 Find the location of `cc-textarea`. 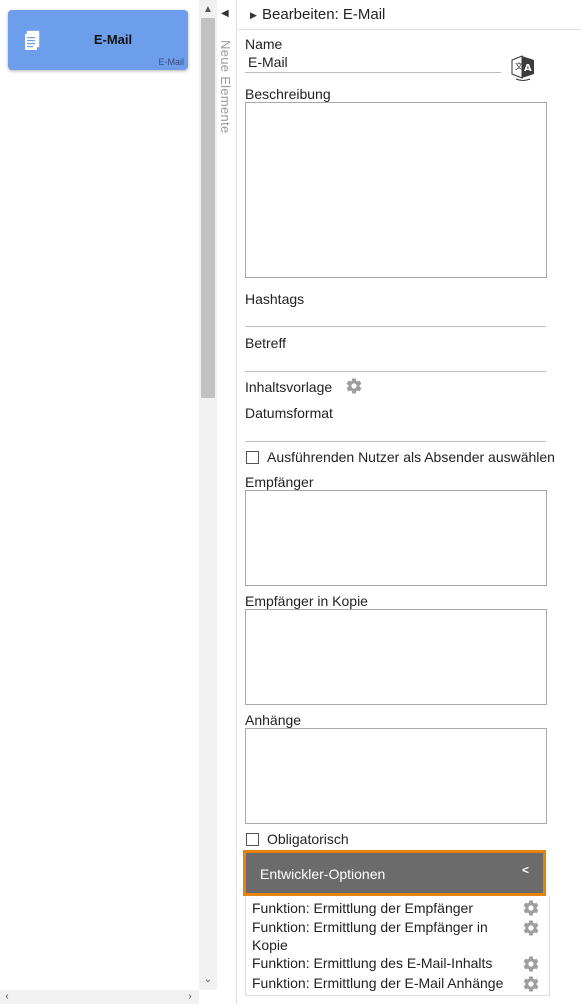

cc-textarea is located at coordinates (396, 657).